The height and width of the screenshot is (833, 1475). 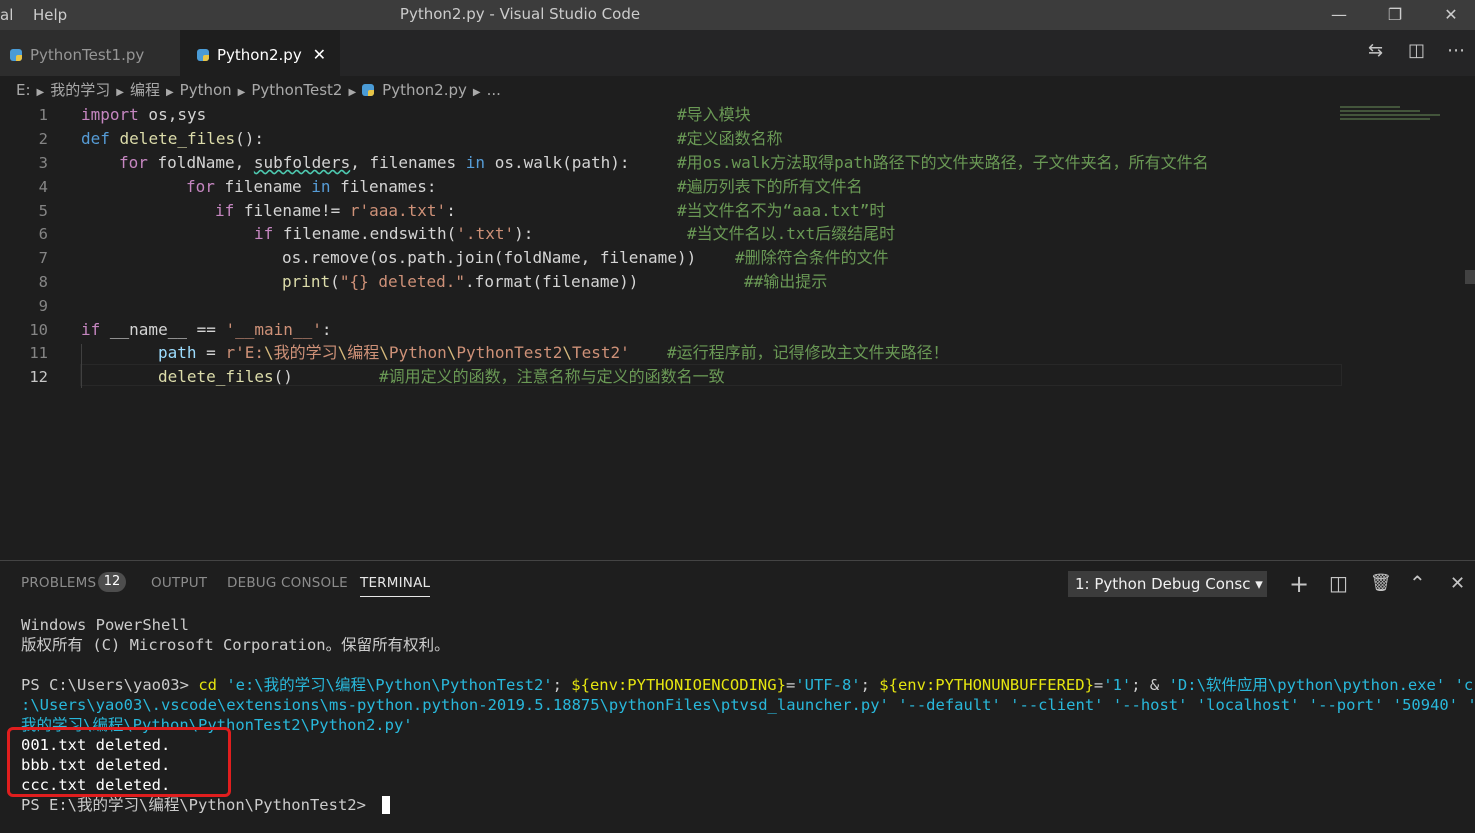 What do you see at coordinates (1381, 583) in the screenshot?
I see `trash-icon: 🗑` at bounding box center [1381, 583].